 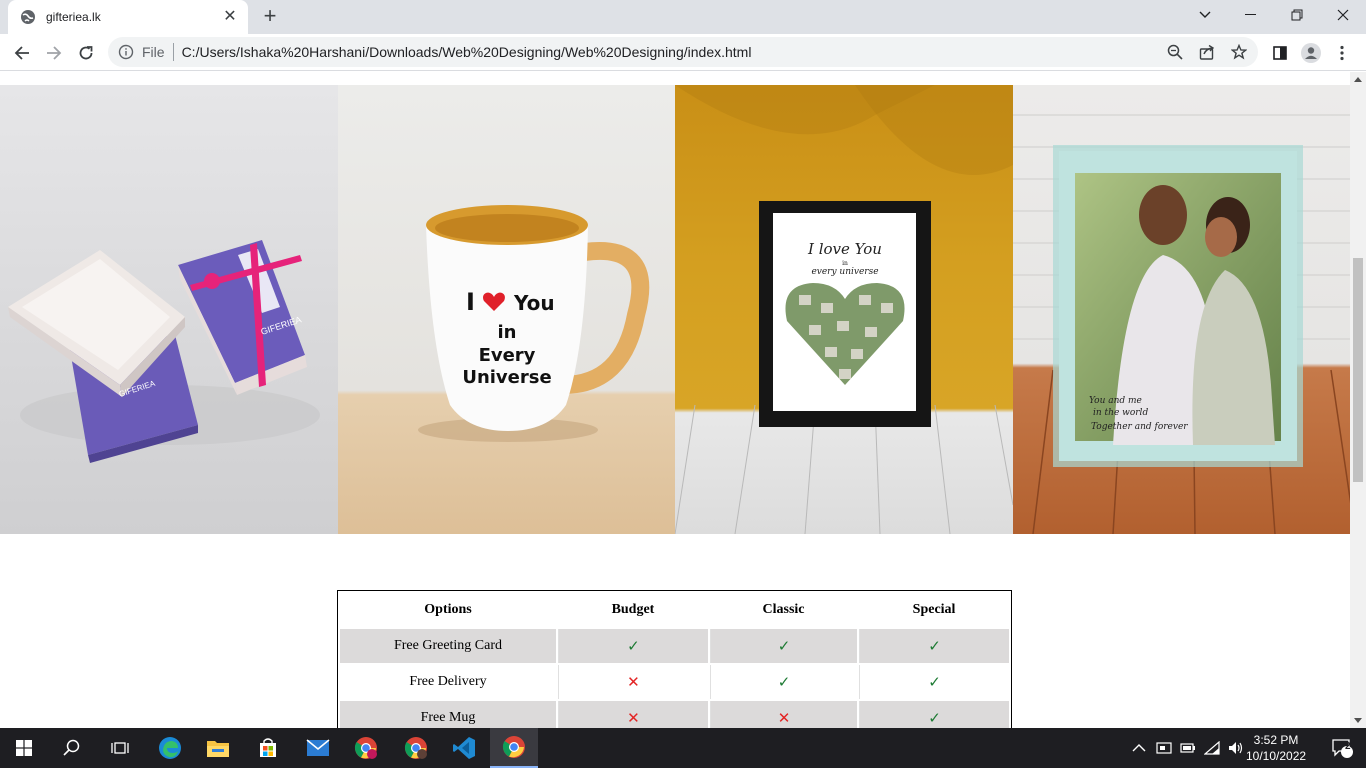 I want to click on table-row: Free Mug ✕ ✕ ✓, so click(x=674, y=714).